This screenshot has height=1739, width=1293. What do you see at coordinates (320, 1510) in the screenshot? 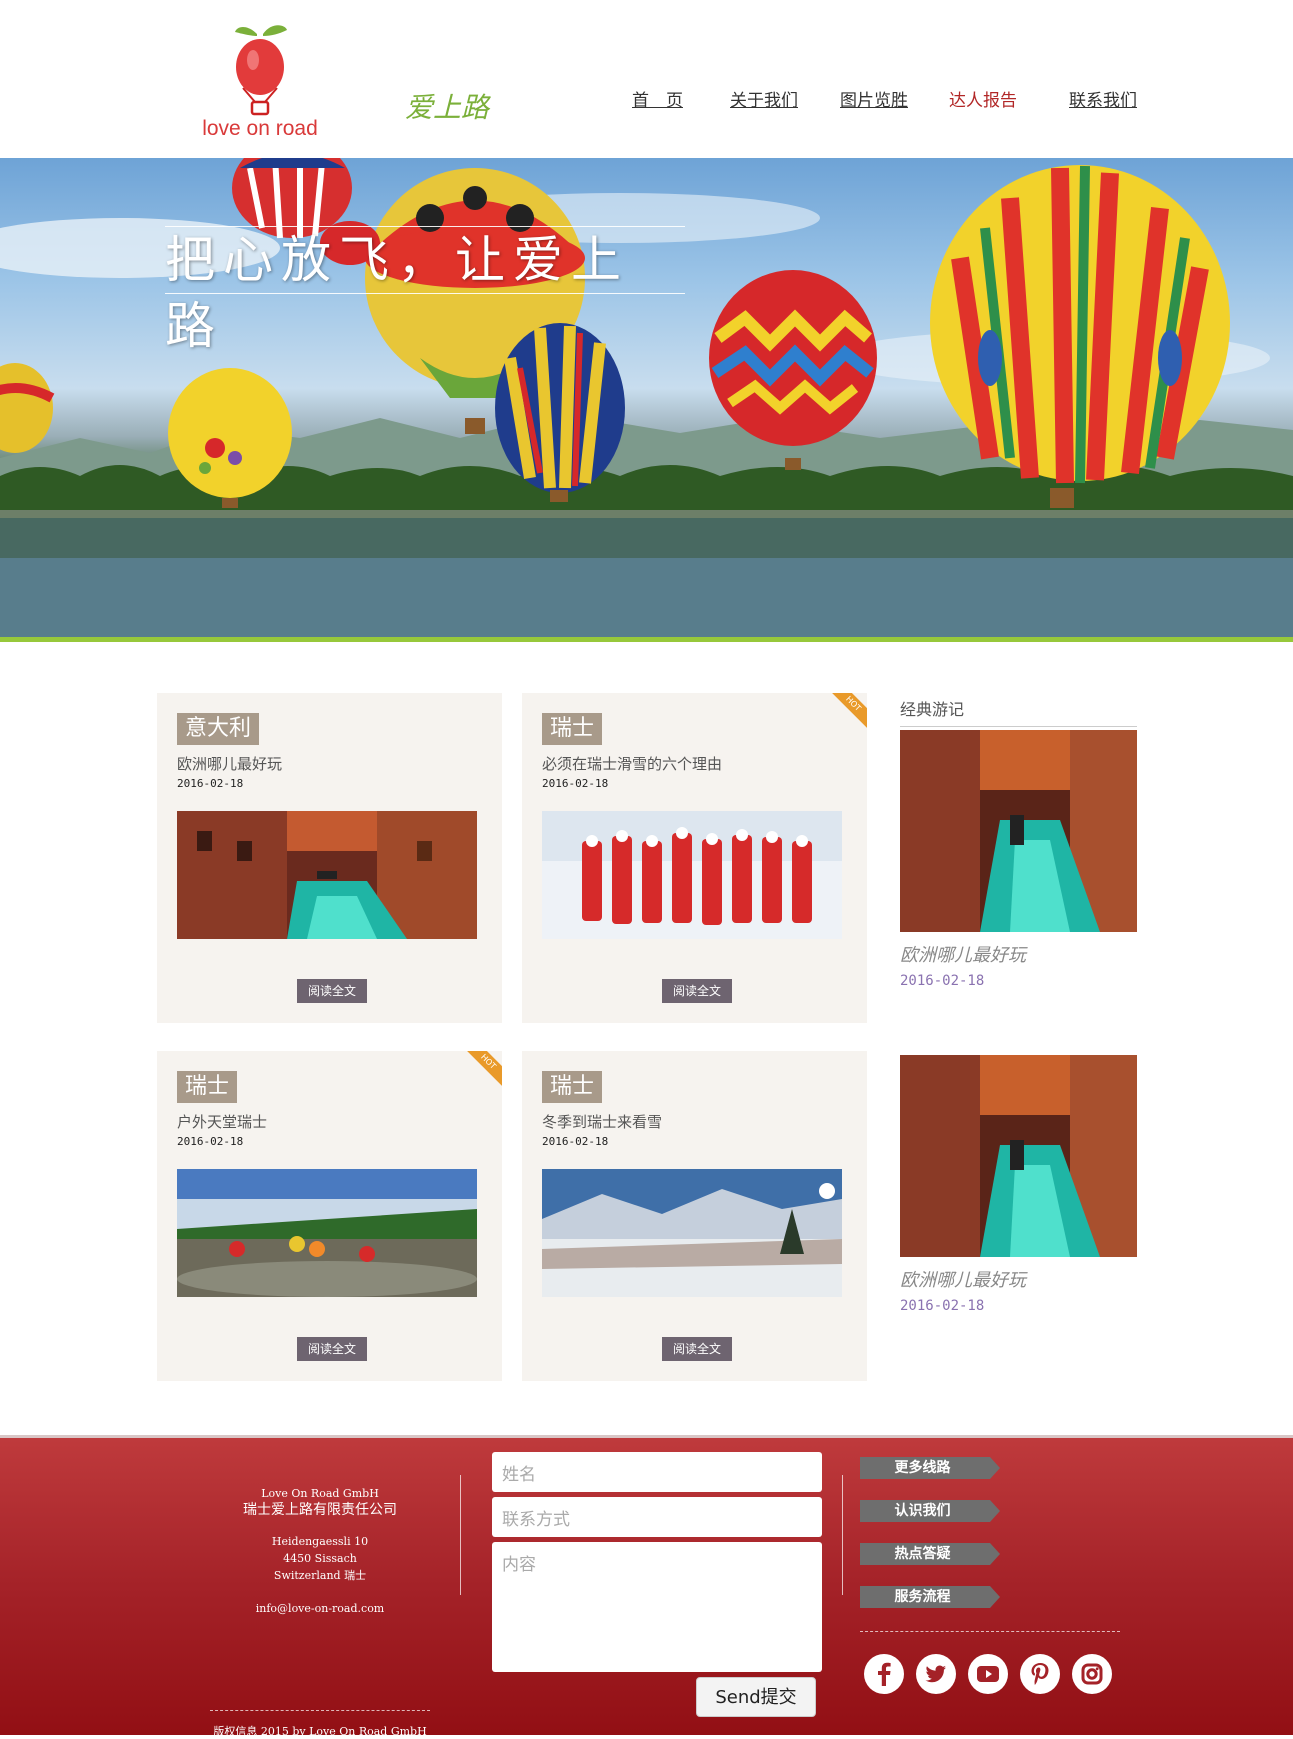
I see `company-name-cn: 瑞士爱上路有限责任公司` at bounding box center [320, 1510].